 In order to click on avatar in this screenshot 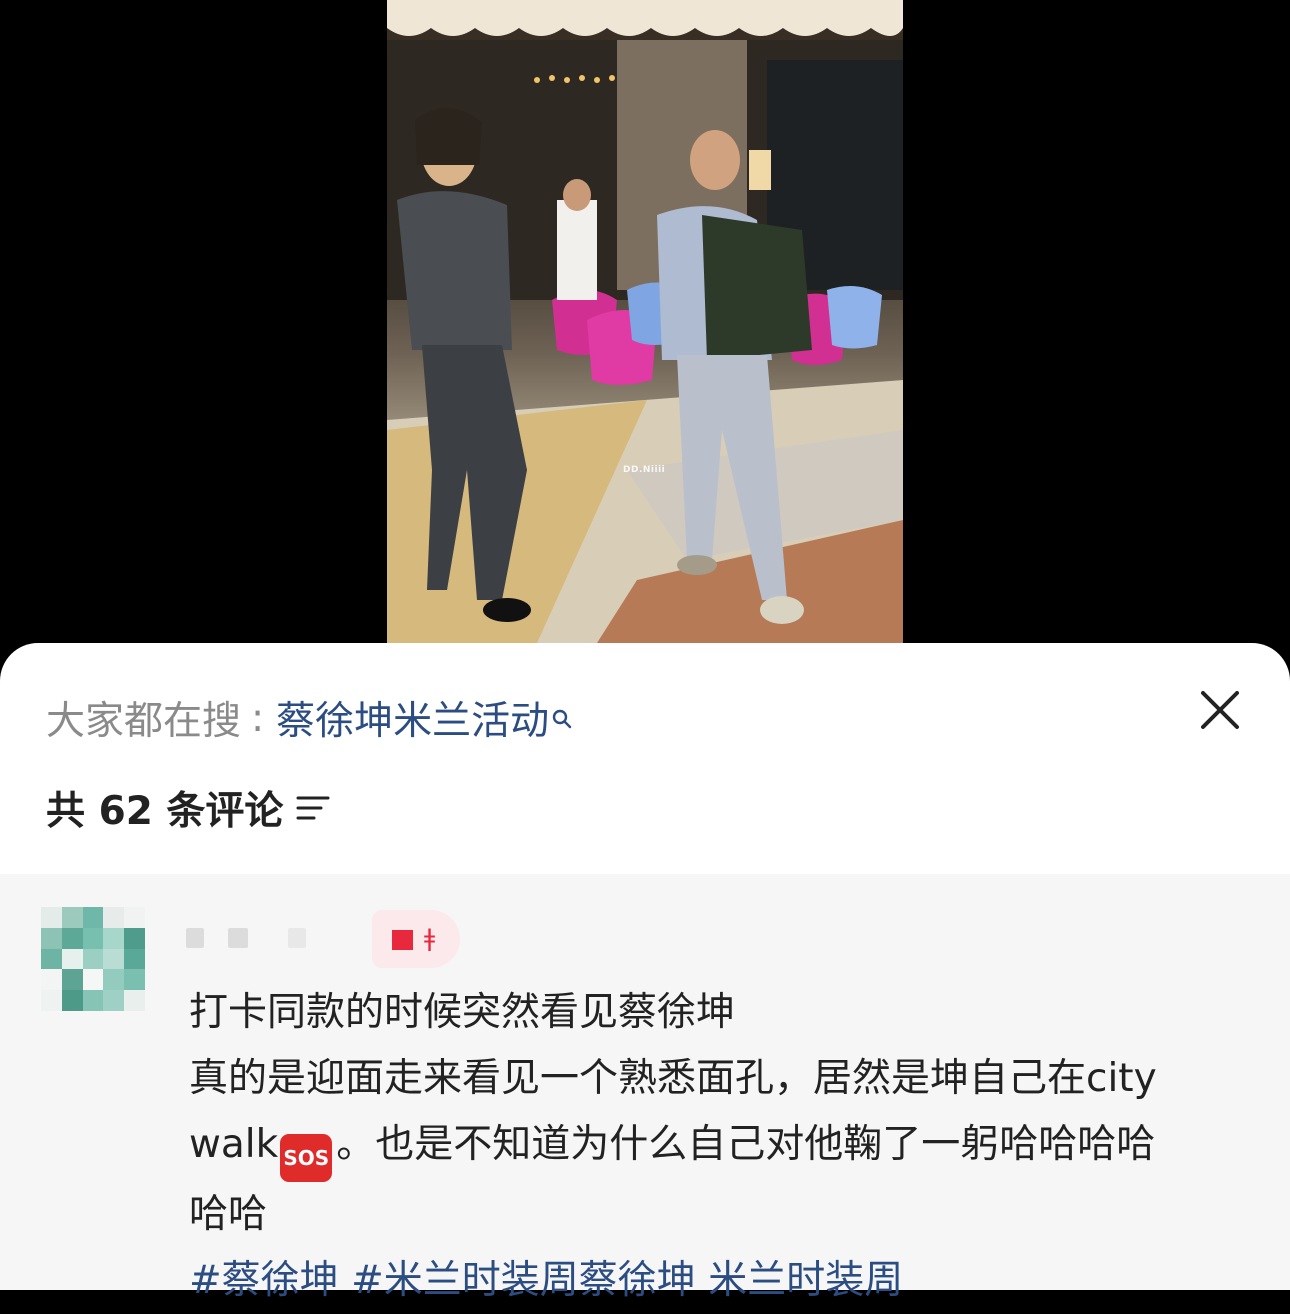, I will do `click(93, 959)`.